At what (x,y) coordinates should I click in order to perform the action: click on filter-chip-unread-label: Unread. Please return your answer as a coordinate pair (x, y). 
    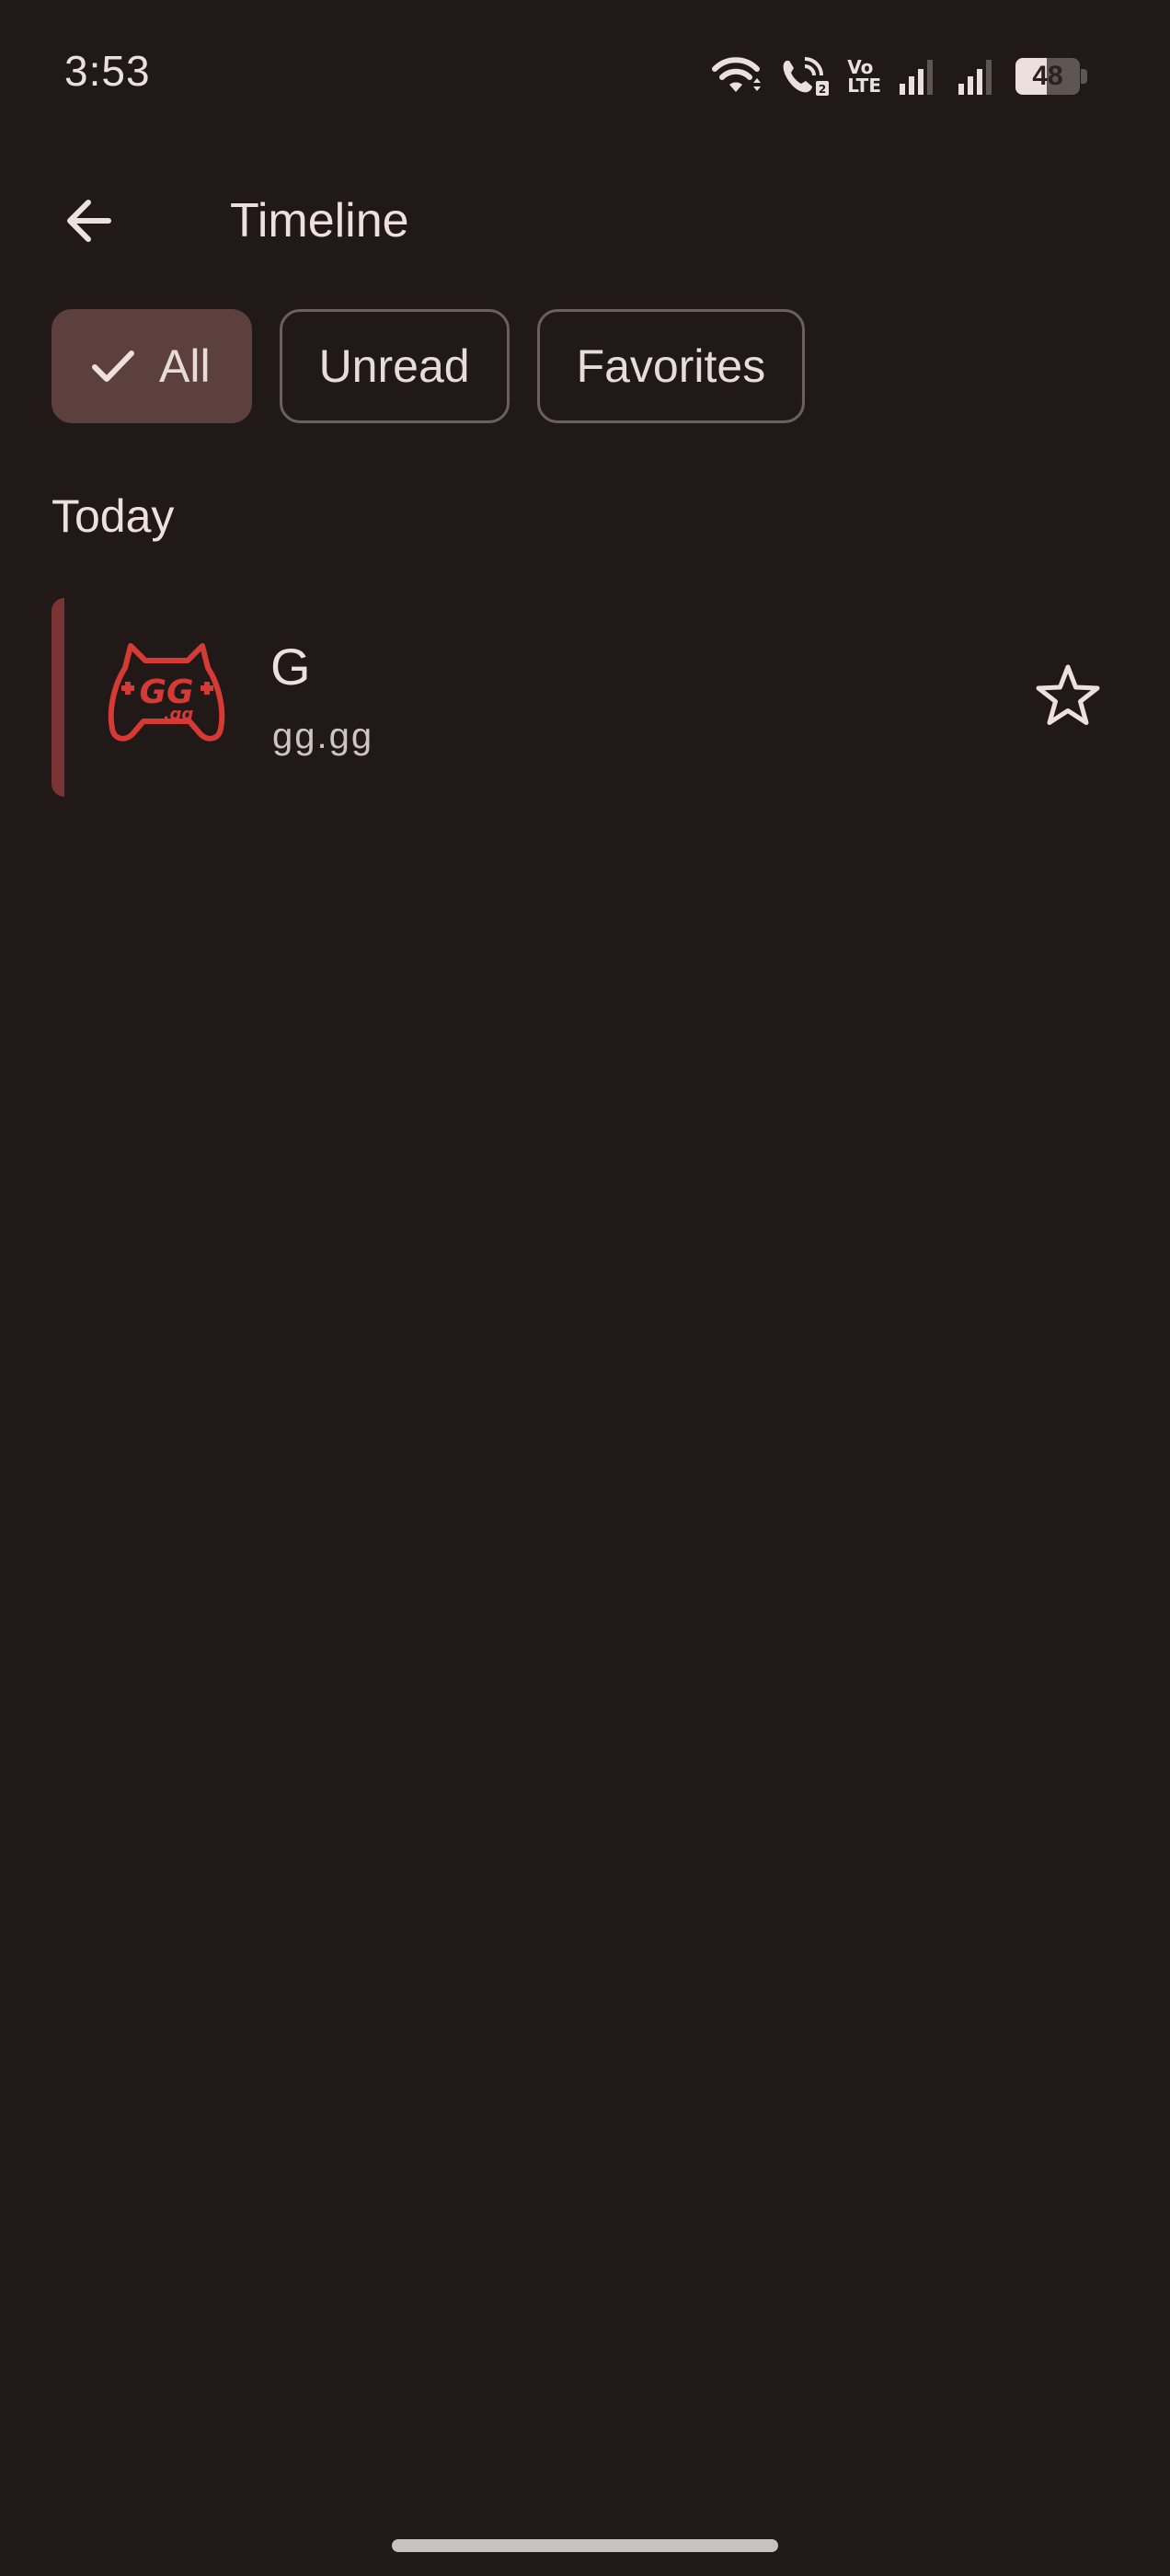
    Looking at the image, I should click on (394, 366).